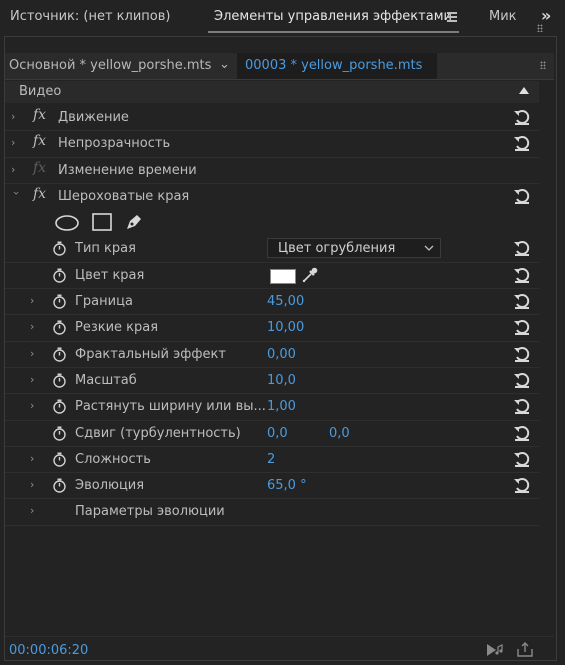  Describe the element at coordinates (333, 32) in the screenshot. I see `active-tab-indicator` at that location.